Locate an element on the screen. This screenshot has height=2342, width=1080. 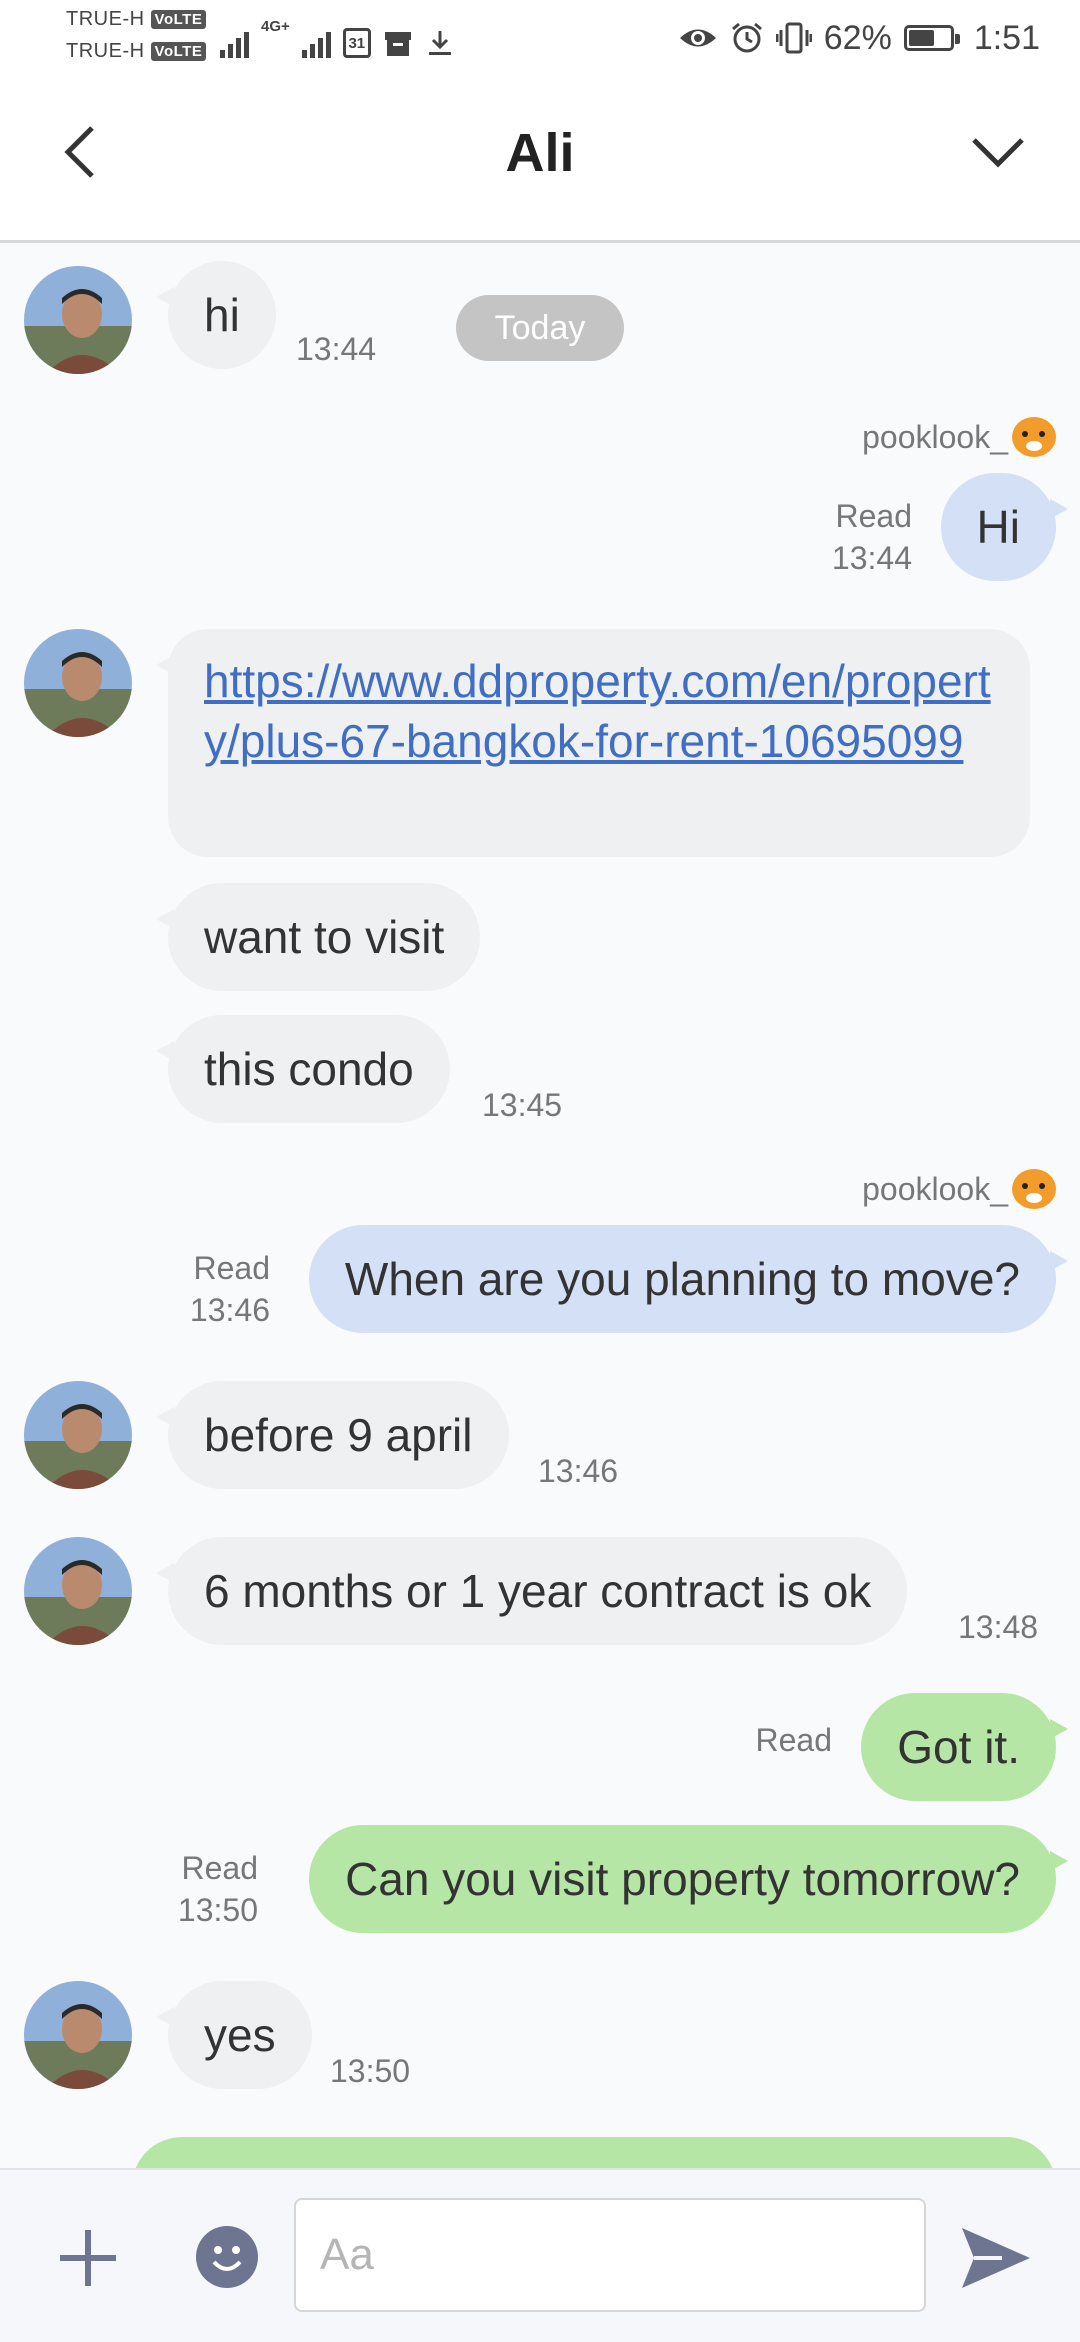
outgoing-message-bubble: Can you visit property tomorrow? is located at coordinates (688, 1879).